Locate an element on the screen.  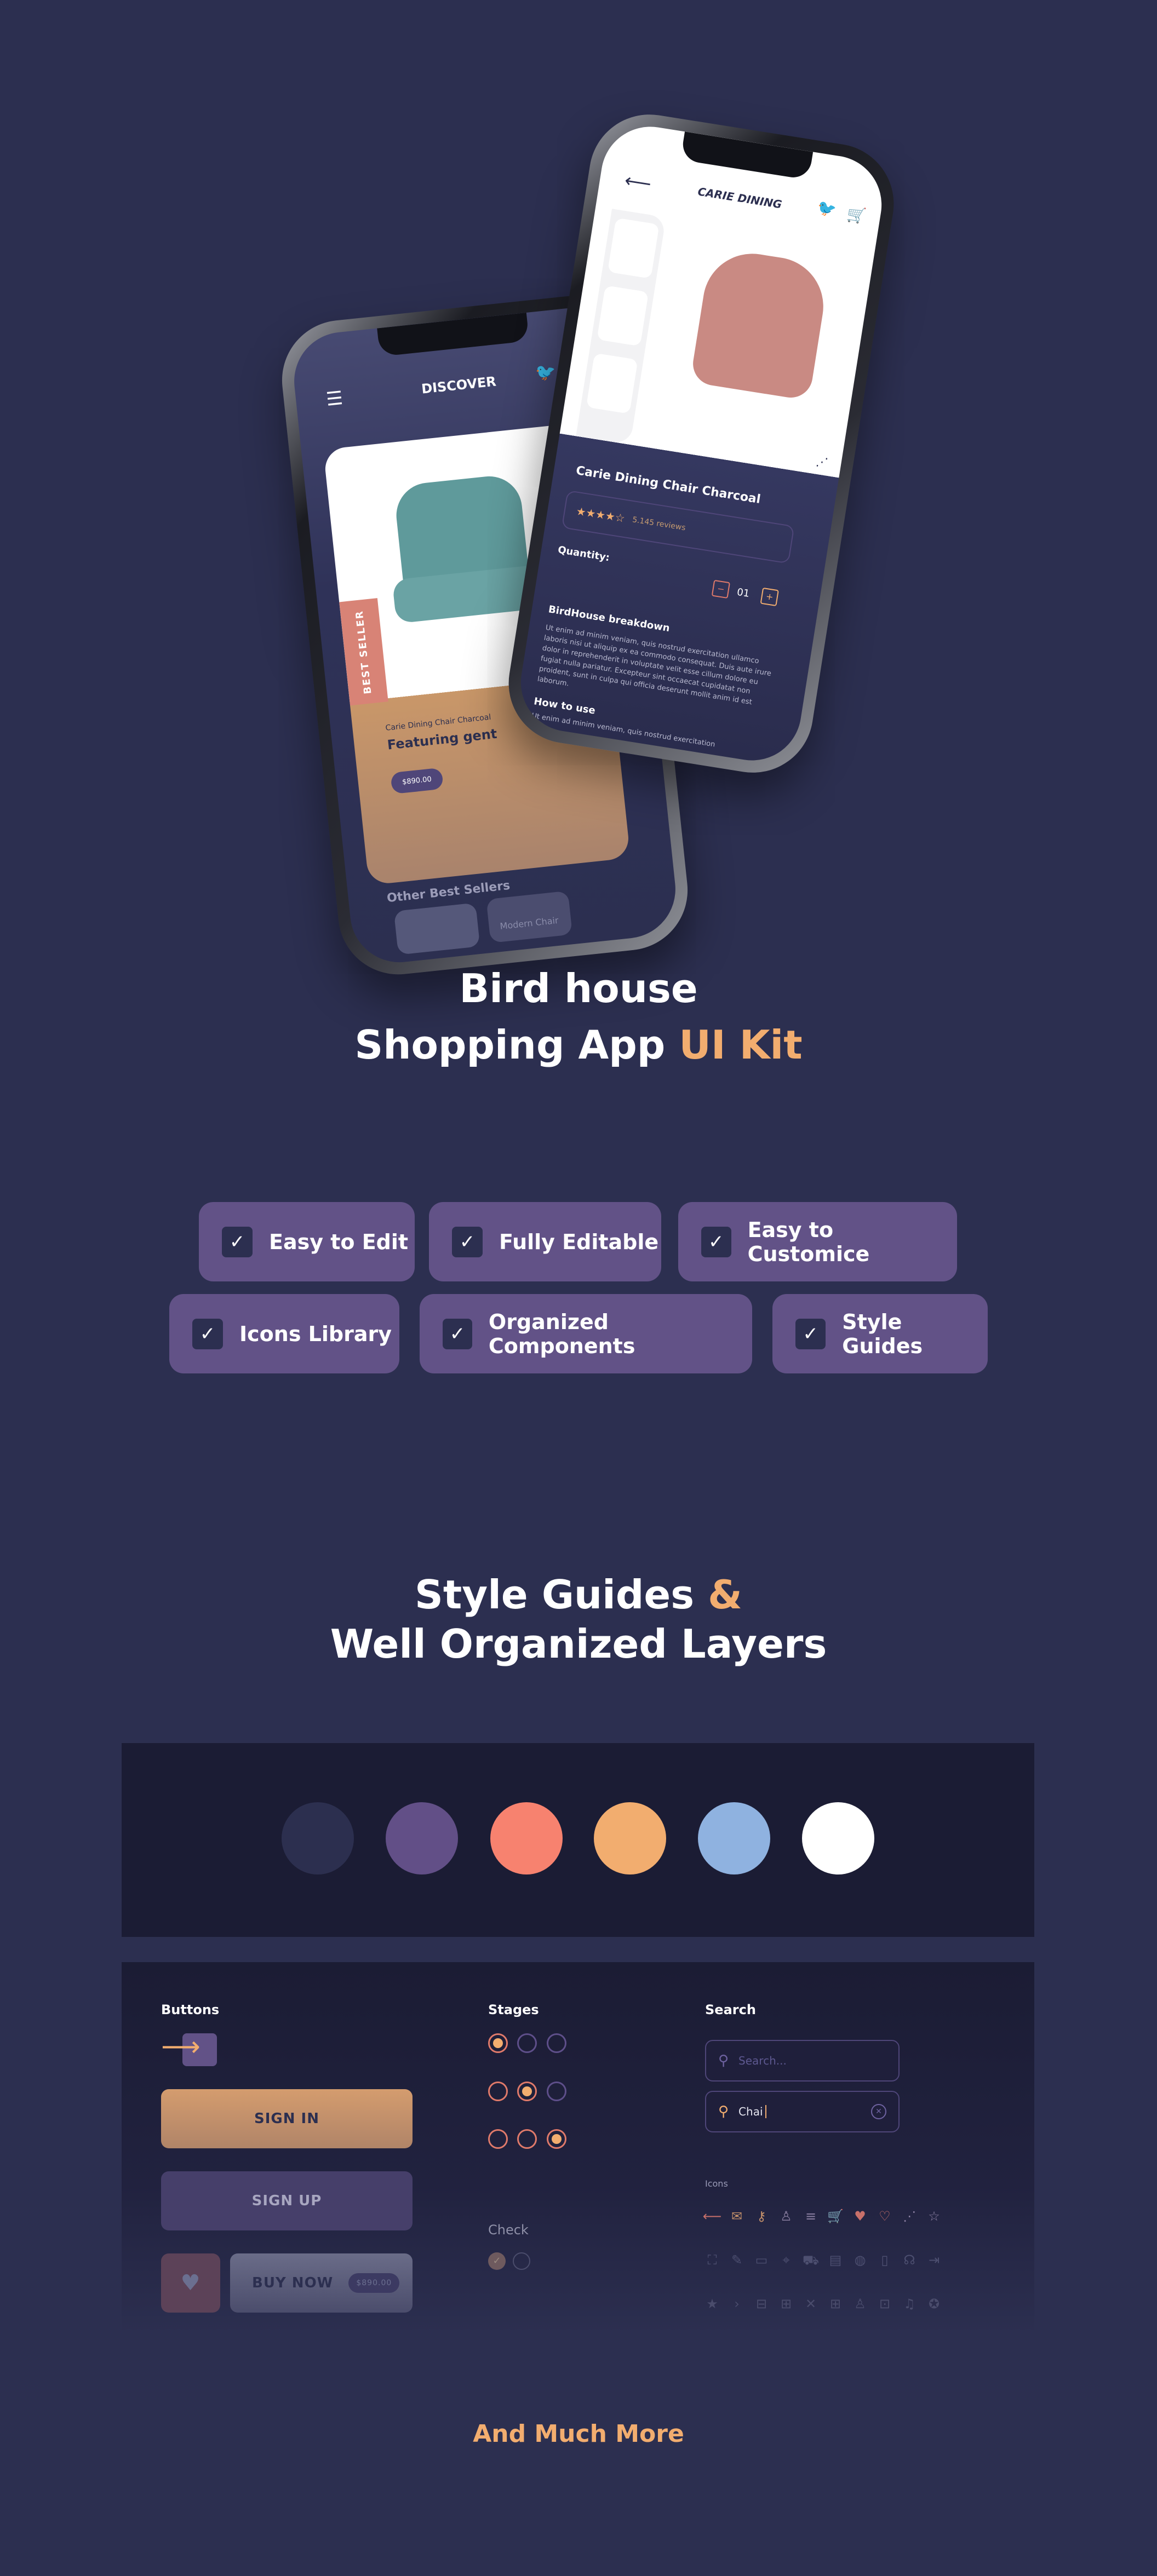
star-icon: ☆ is located at coordinates (934, 2216).